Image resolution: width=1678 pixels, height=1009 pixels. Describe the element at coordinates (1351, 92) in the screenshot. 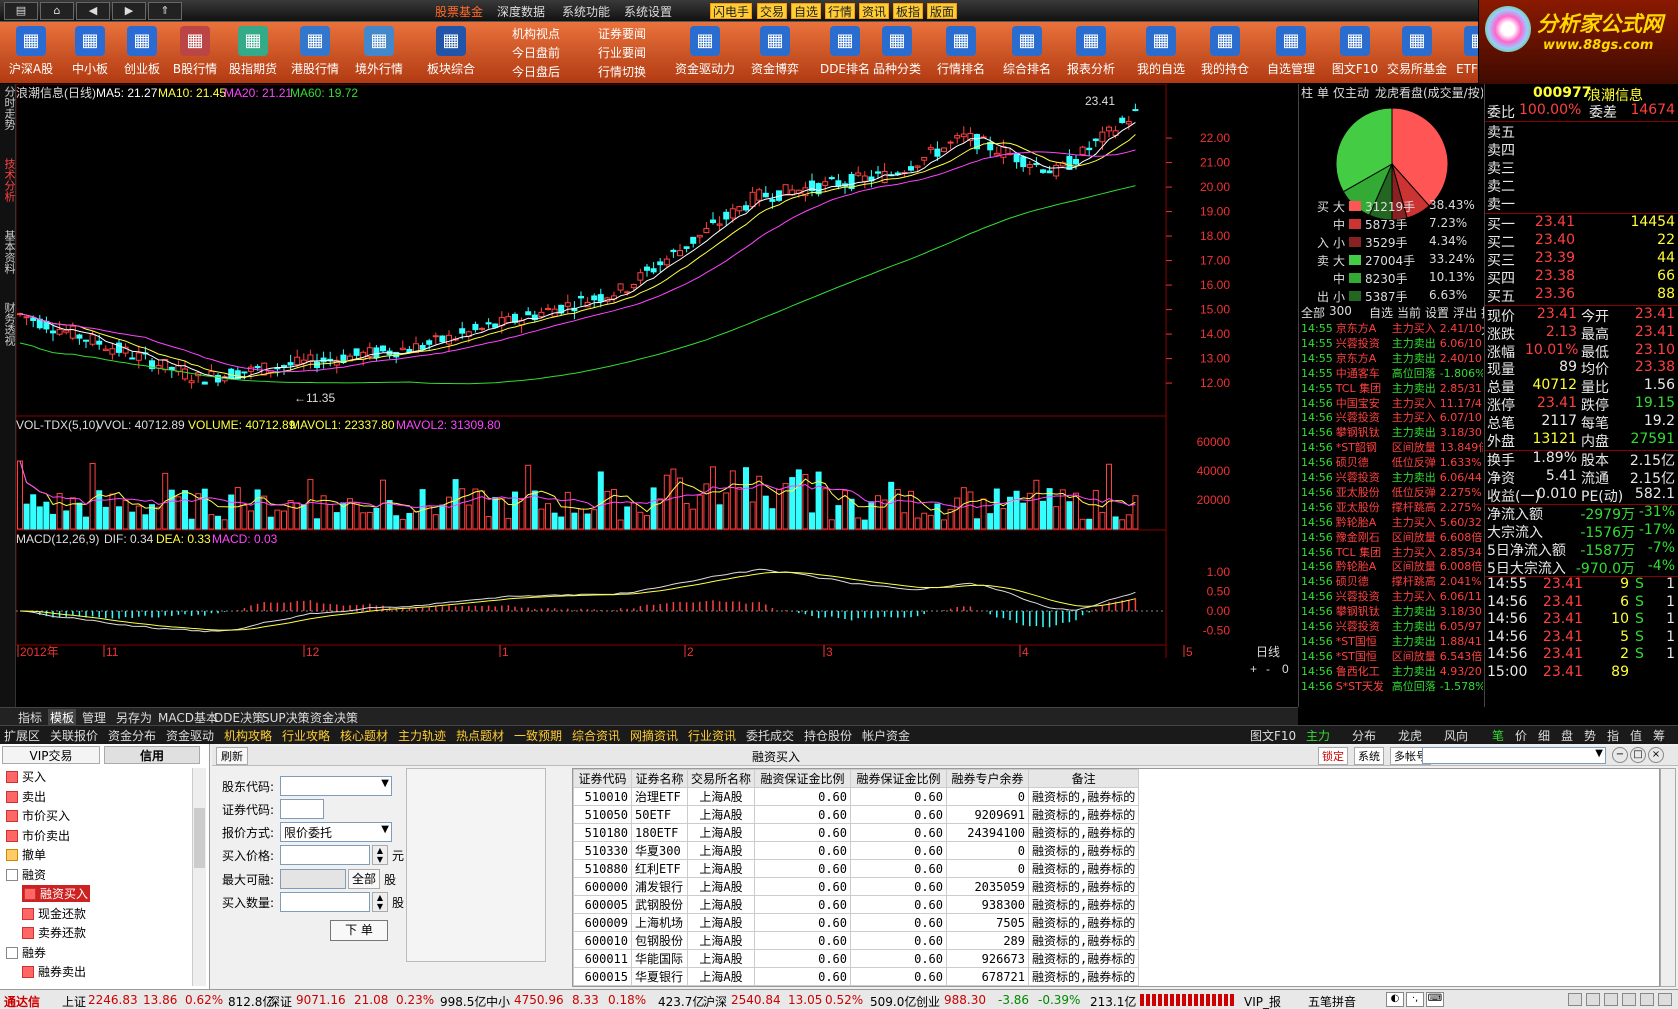

I see `flow-mode-tab-2: 仅主动` at that location.